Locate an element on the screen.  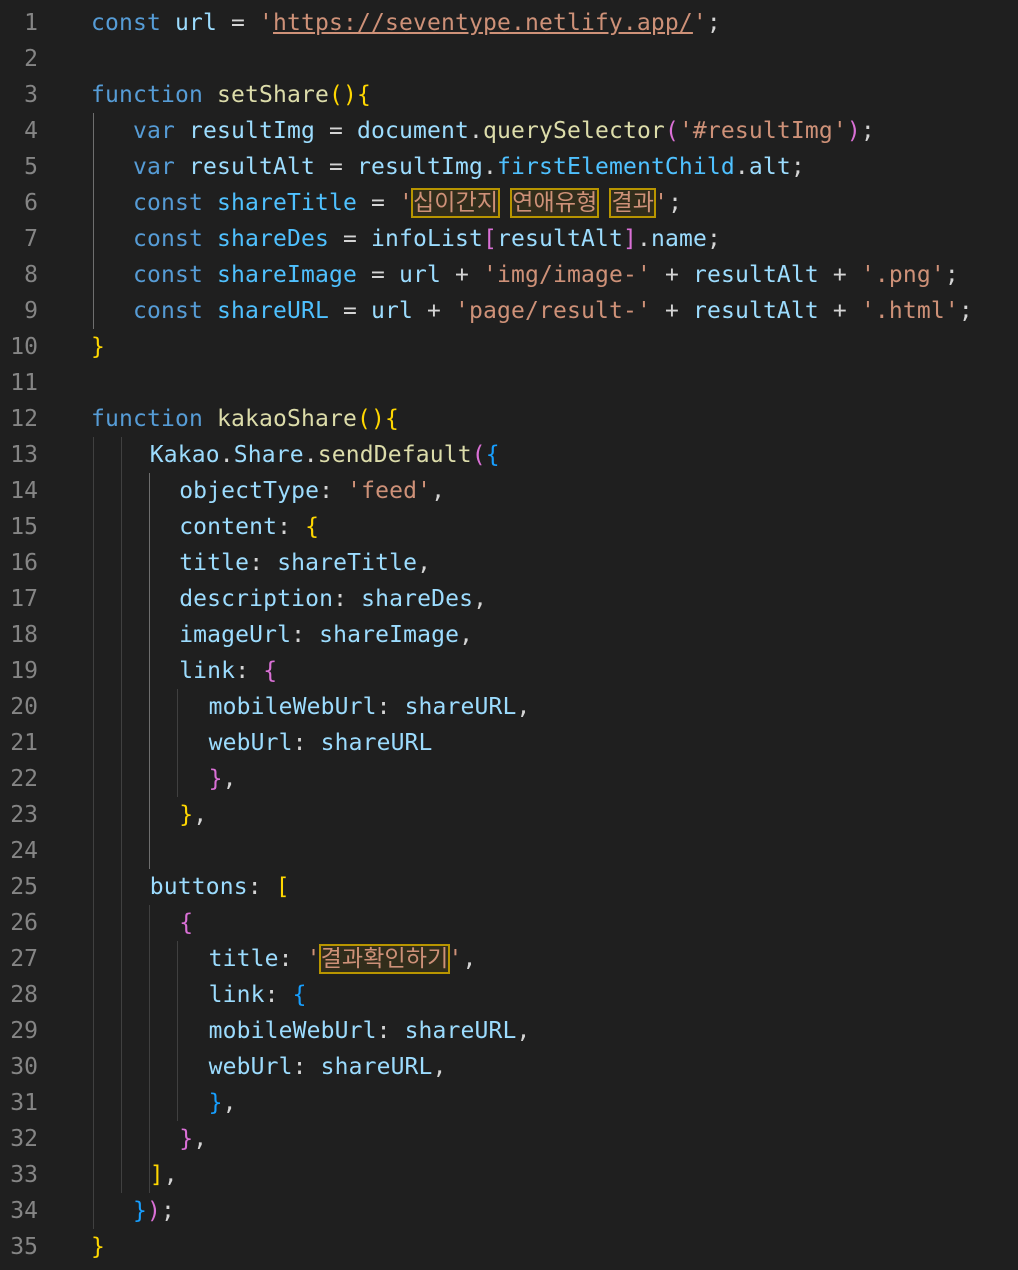
code-line: 29 mobileWebUrl: shareURL, is located at coordinates (509, 1031).